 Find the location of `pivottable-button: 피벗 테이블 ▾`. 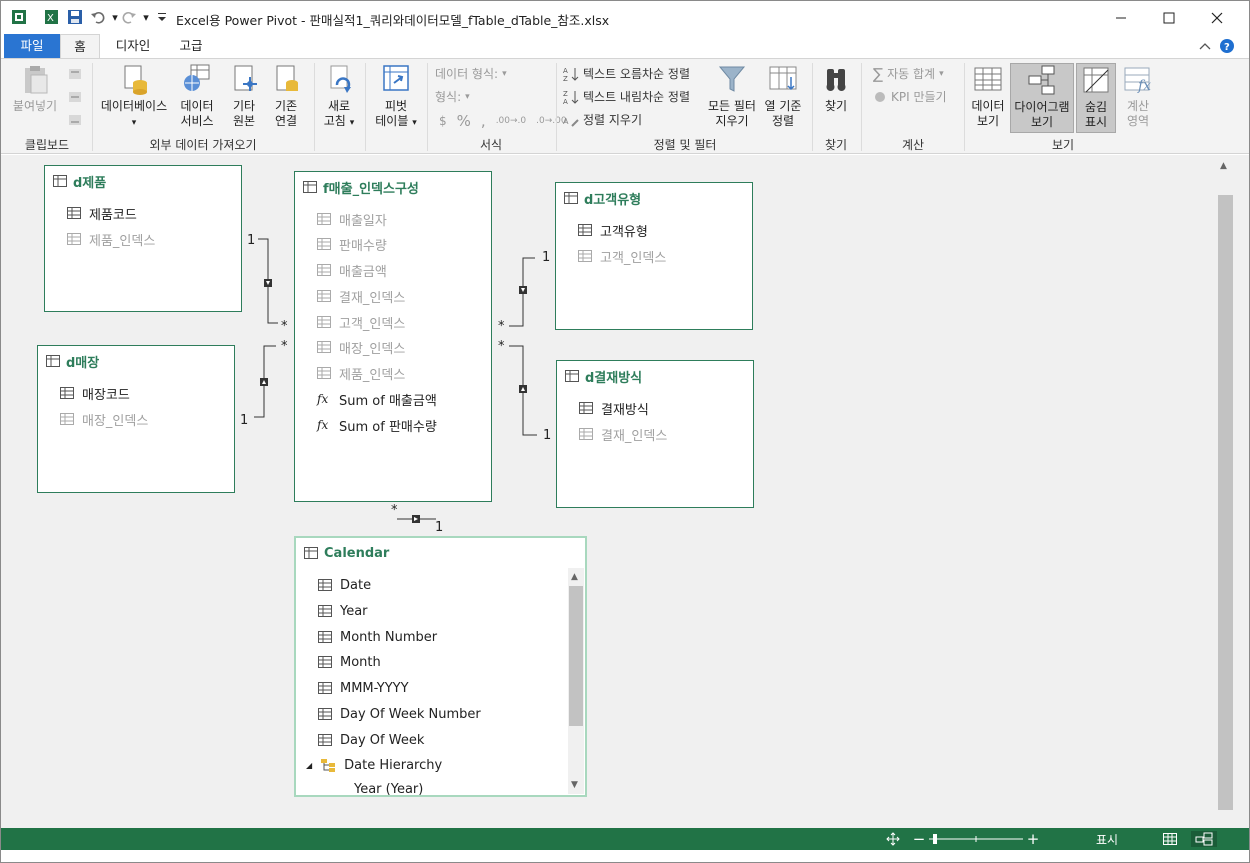

pivottable-button: 피벗 테이블 ▾ is located at coordinates (396, 97).